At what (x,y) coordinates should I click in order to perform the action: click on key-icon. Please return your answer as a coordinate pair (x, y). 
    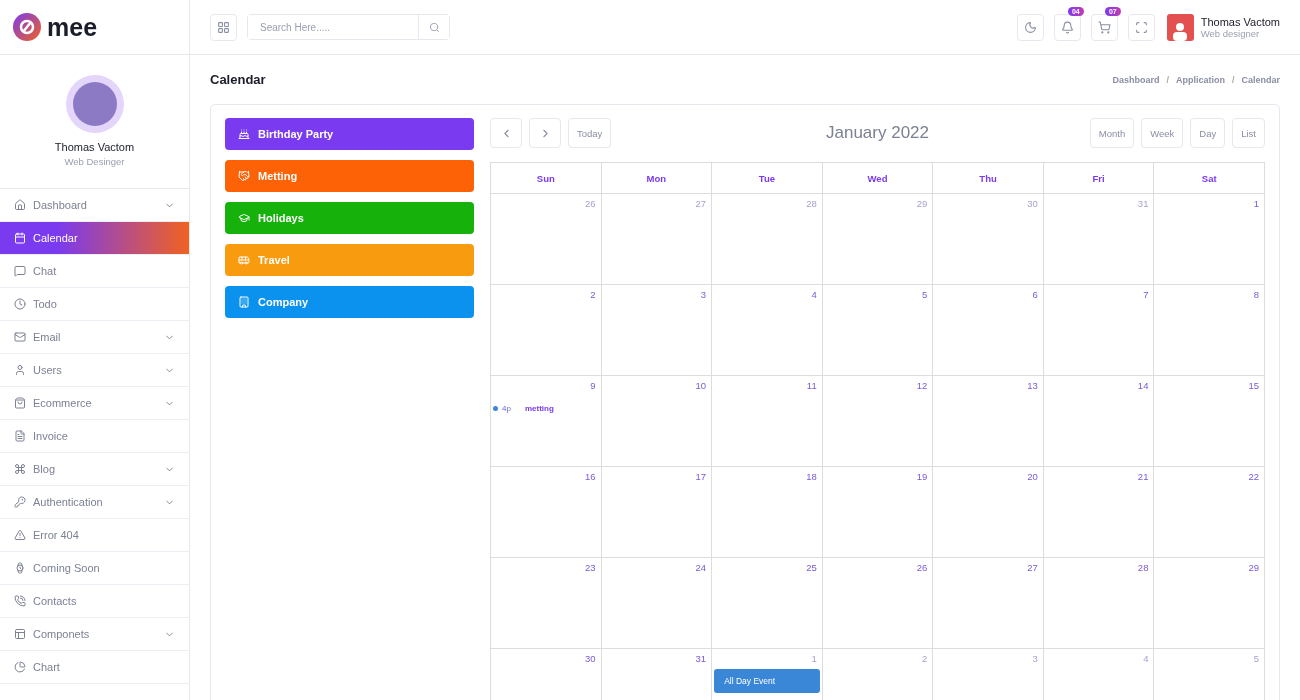
    Looking at the image, I should click on (20, 502).